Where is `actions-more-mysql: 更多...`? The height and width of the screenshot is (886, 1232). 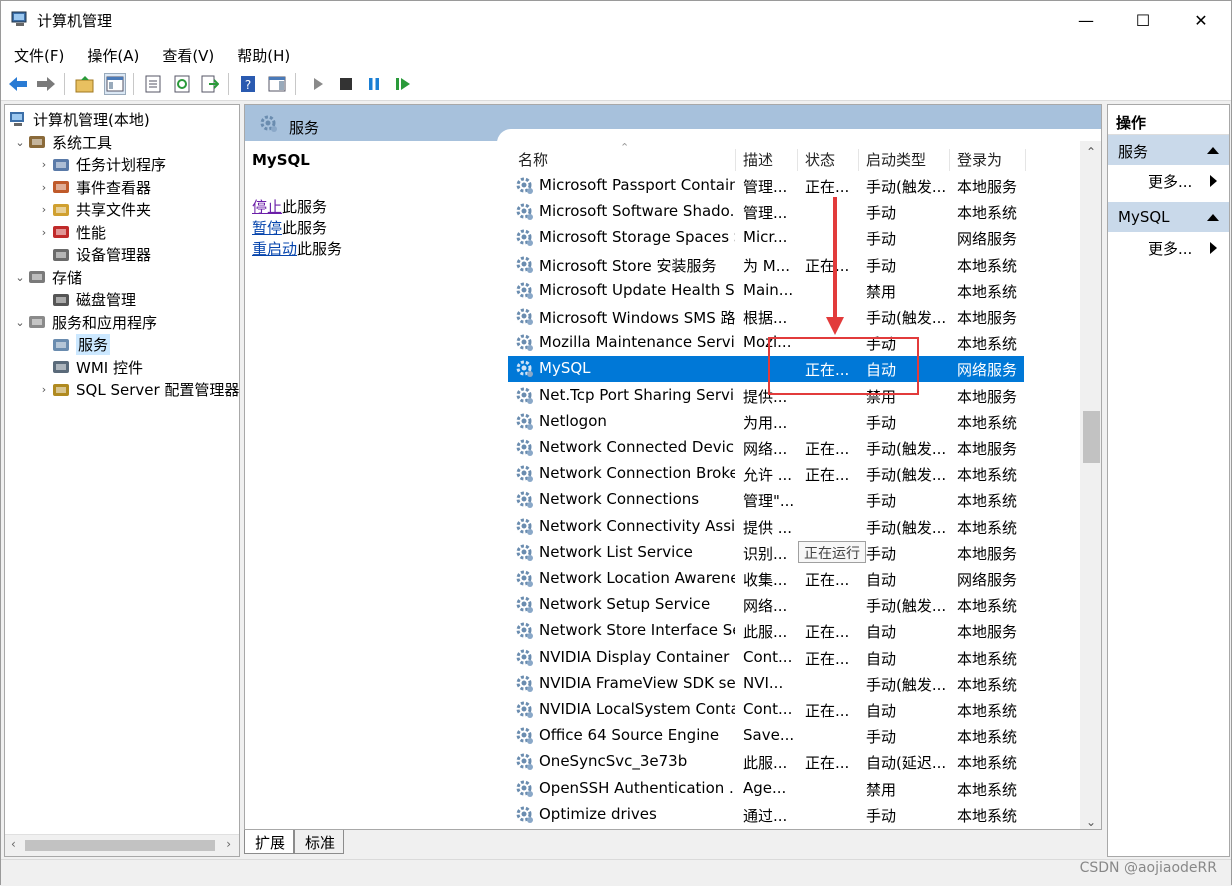 actions-more-mysql: 更多... is located at coordinates (1168, 250).